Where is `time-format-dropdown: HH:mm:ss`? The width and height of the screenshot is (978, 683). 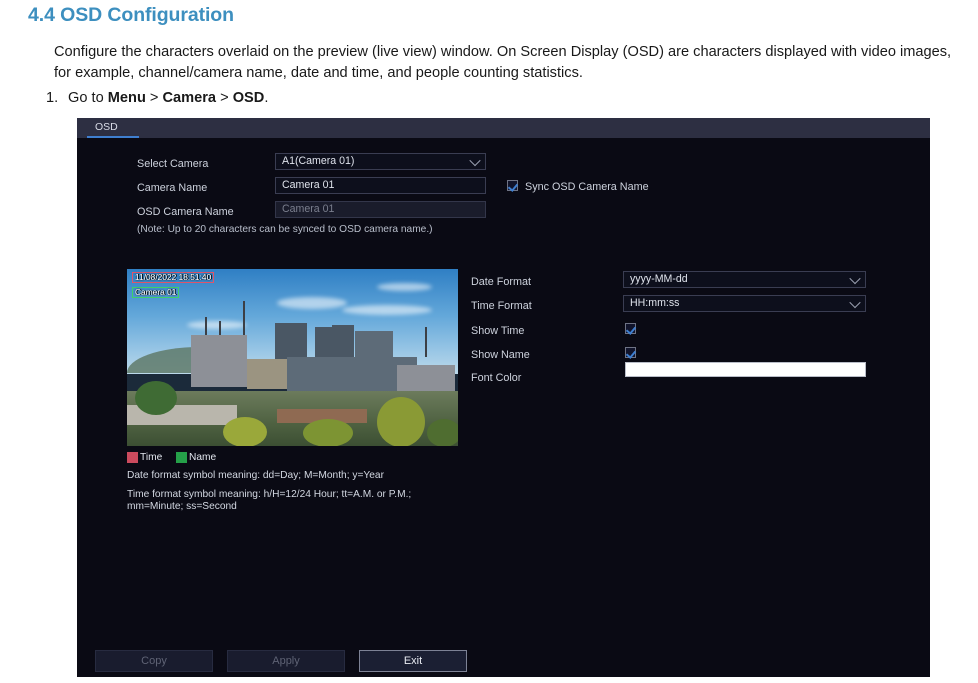 time-format-dropdown: HH:mm:ss is located at coordinates (744, 303).